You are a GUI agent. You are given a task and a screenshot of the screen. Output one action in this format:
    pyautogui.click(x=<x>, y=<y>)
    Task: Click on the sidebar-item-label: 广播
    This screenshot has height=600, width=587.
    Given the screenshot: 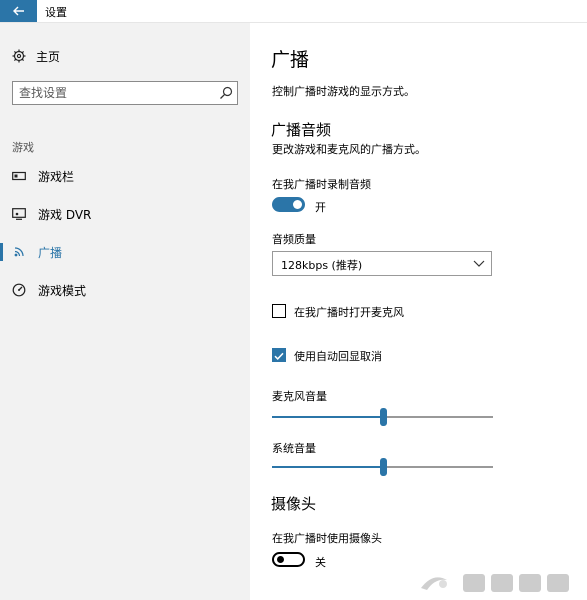 What is the action you would take?
    pyautogui.click(x=50, y=252)
    